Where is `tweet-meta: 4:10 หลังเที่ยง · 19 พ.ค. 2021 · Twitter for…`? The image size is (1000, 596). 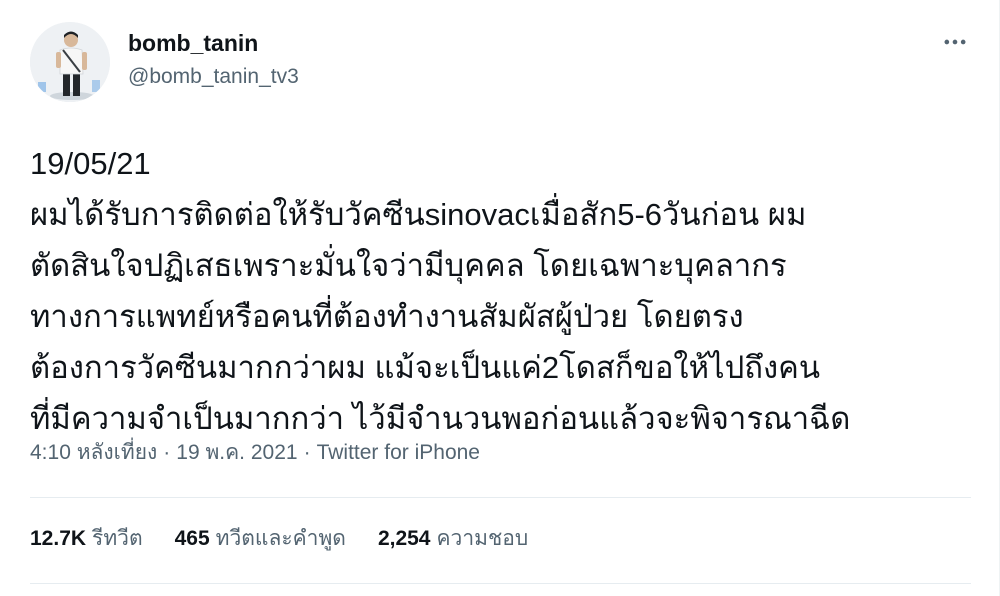 tweet-meta: 4:10 หลังเที่ยง · 19 พ.ค. 2021 · Twitter for… is located at coordinates (255, 453).